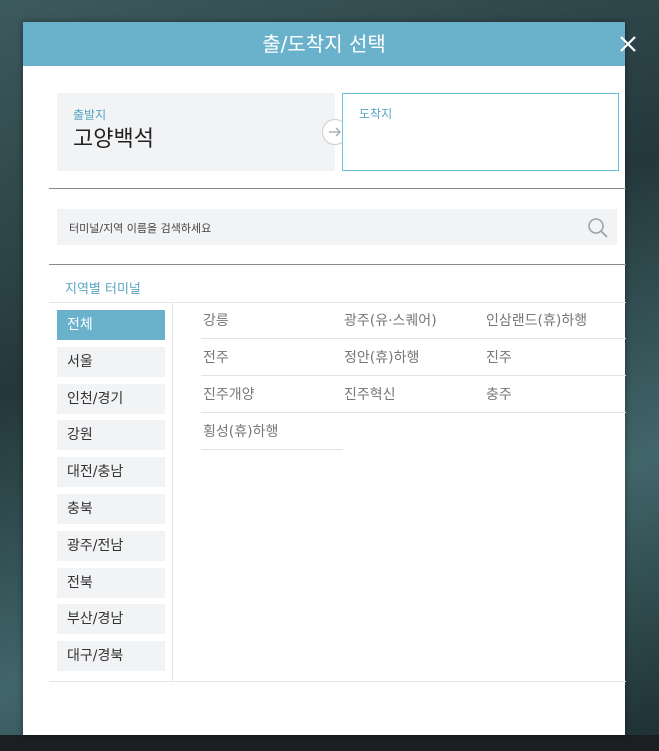 This screenshot has height=751, width=659. I want to click on terminal-item: 횡성(휴)하행, so click(272, 432).